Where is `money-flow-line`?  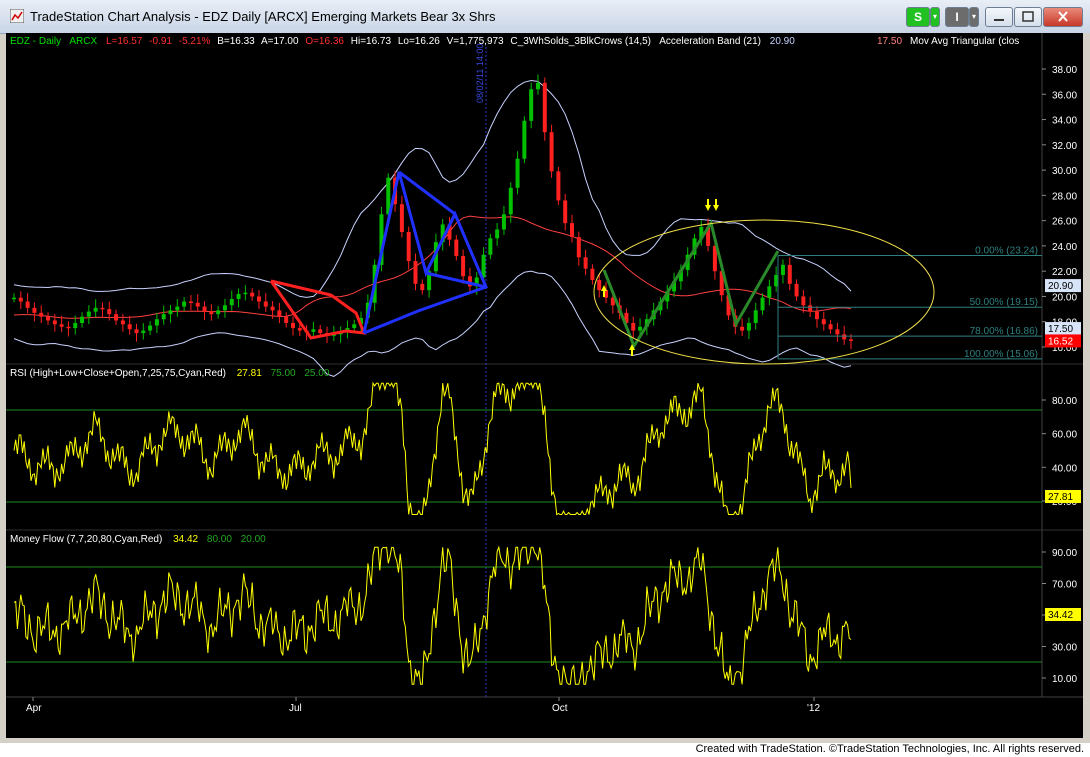
money-flow-line is located at coordinates (432, 615).